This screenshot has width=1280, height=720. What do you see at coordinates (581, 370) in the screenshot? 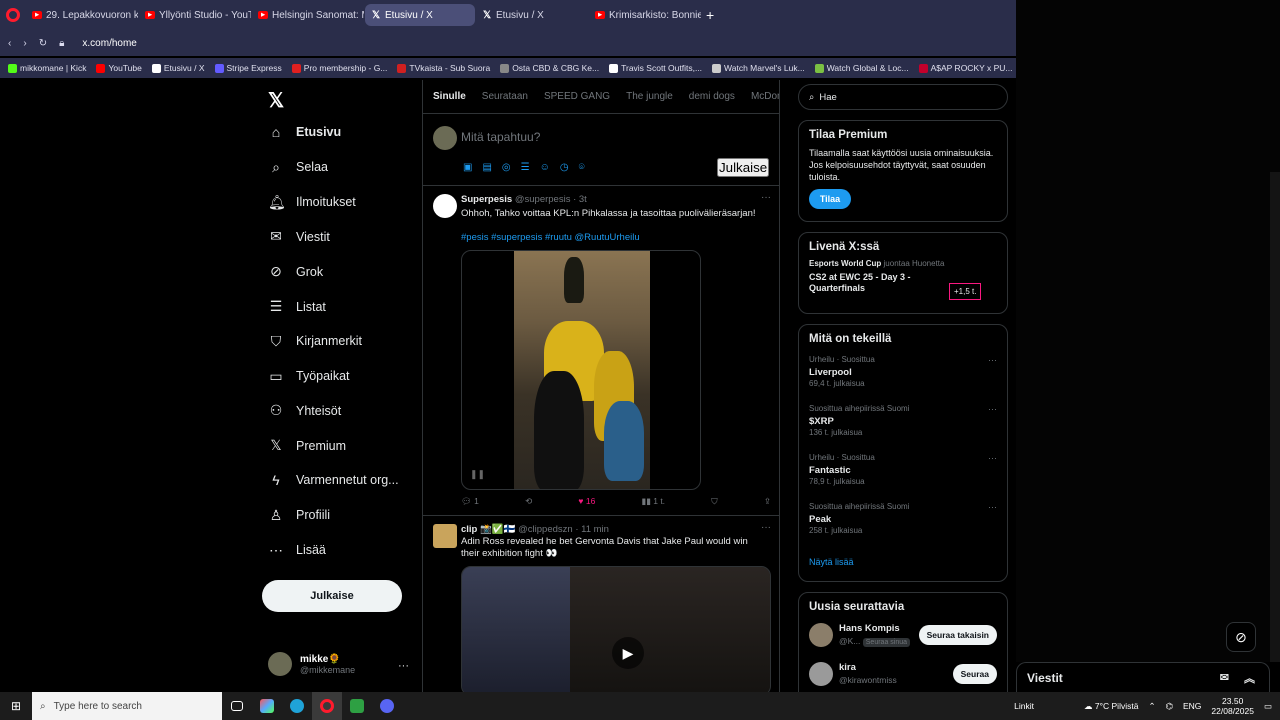
I see `video-player: ❚❚` at bounding box center [581, 370].